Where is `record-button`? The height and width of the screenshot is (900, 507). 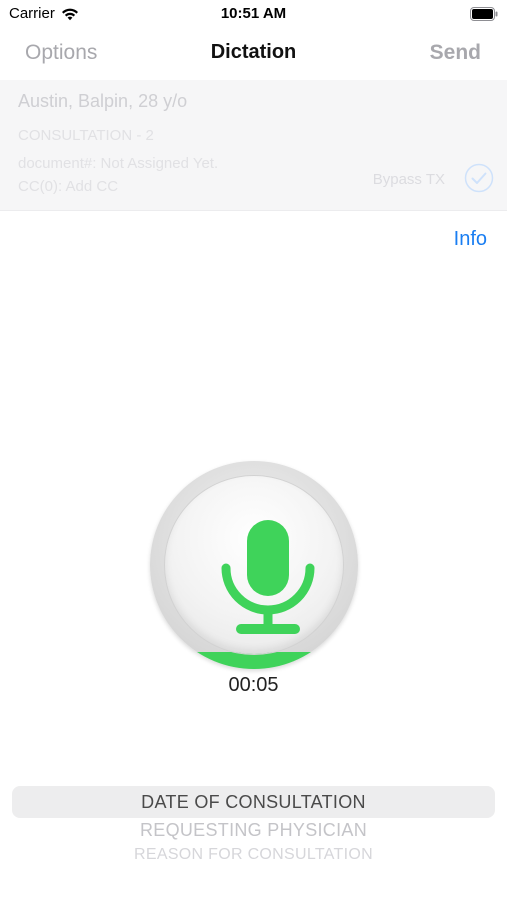 record-button is located at coordinates (254, 565).